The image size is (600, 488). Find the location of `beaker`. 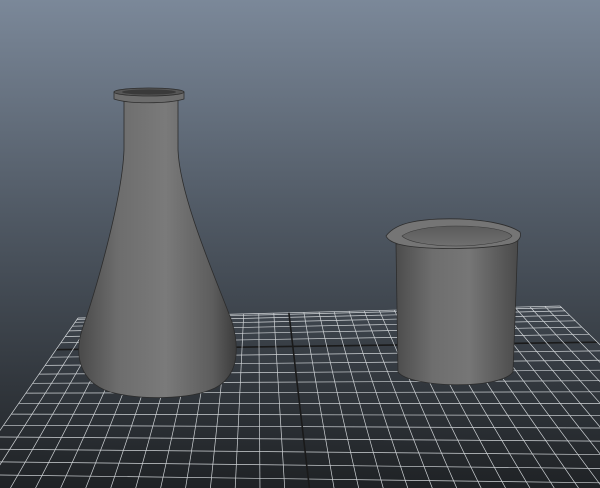

beaker is located at coordinates (453, 302).